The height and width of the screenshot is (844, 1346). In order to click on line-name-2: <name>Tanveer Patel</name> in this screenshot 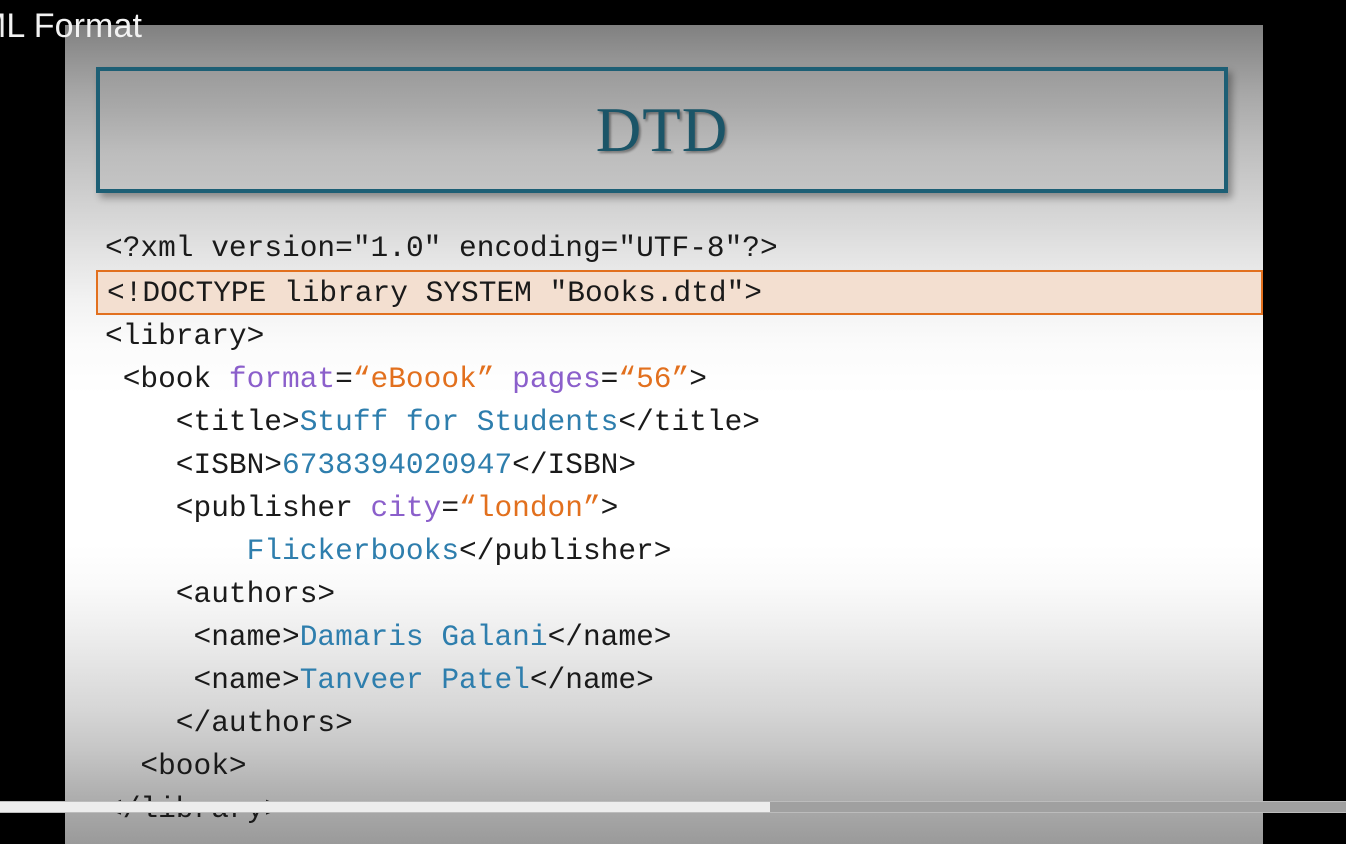, I will do `click(664, 680)`.